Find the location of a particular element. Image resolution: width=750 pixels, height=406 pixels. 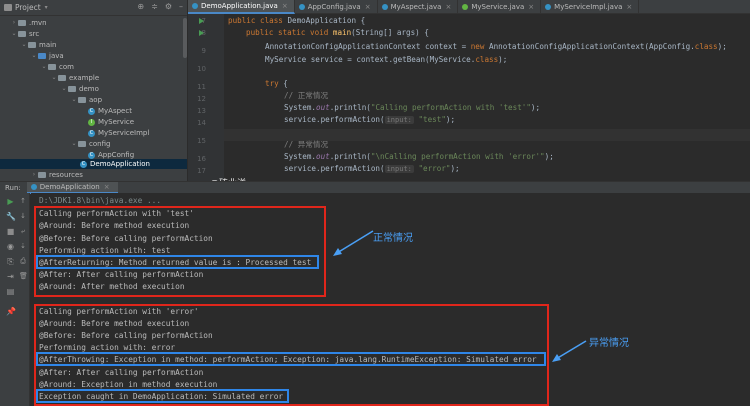

tree-label: .mvn is located at coordinates (38, 23).